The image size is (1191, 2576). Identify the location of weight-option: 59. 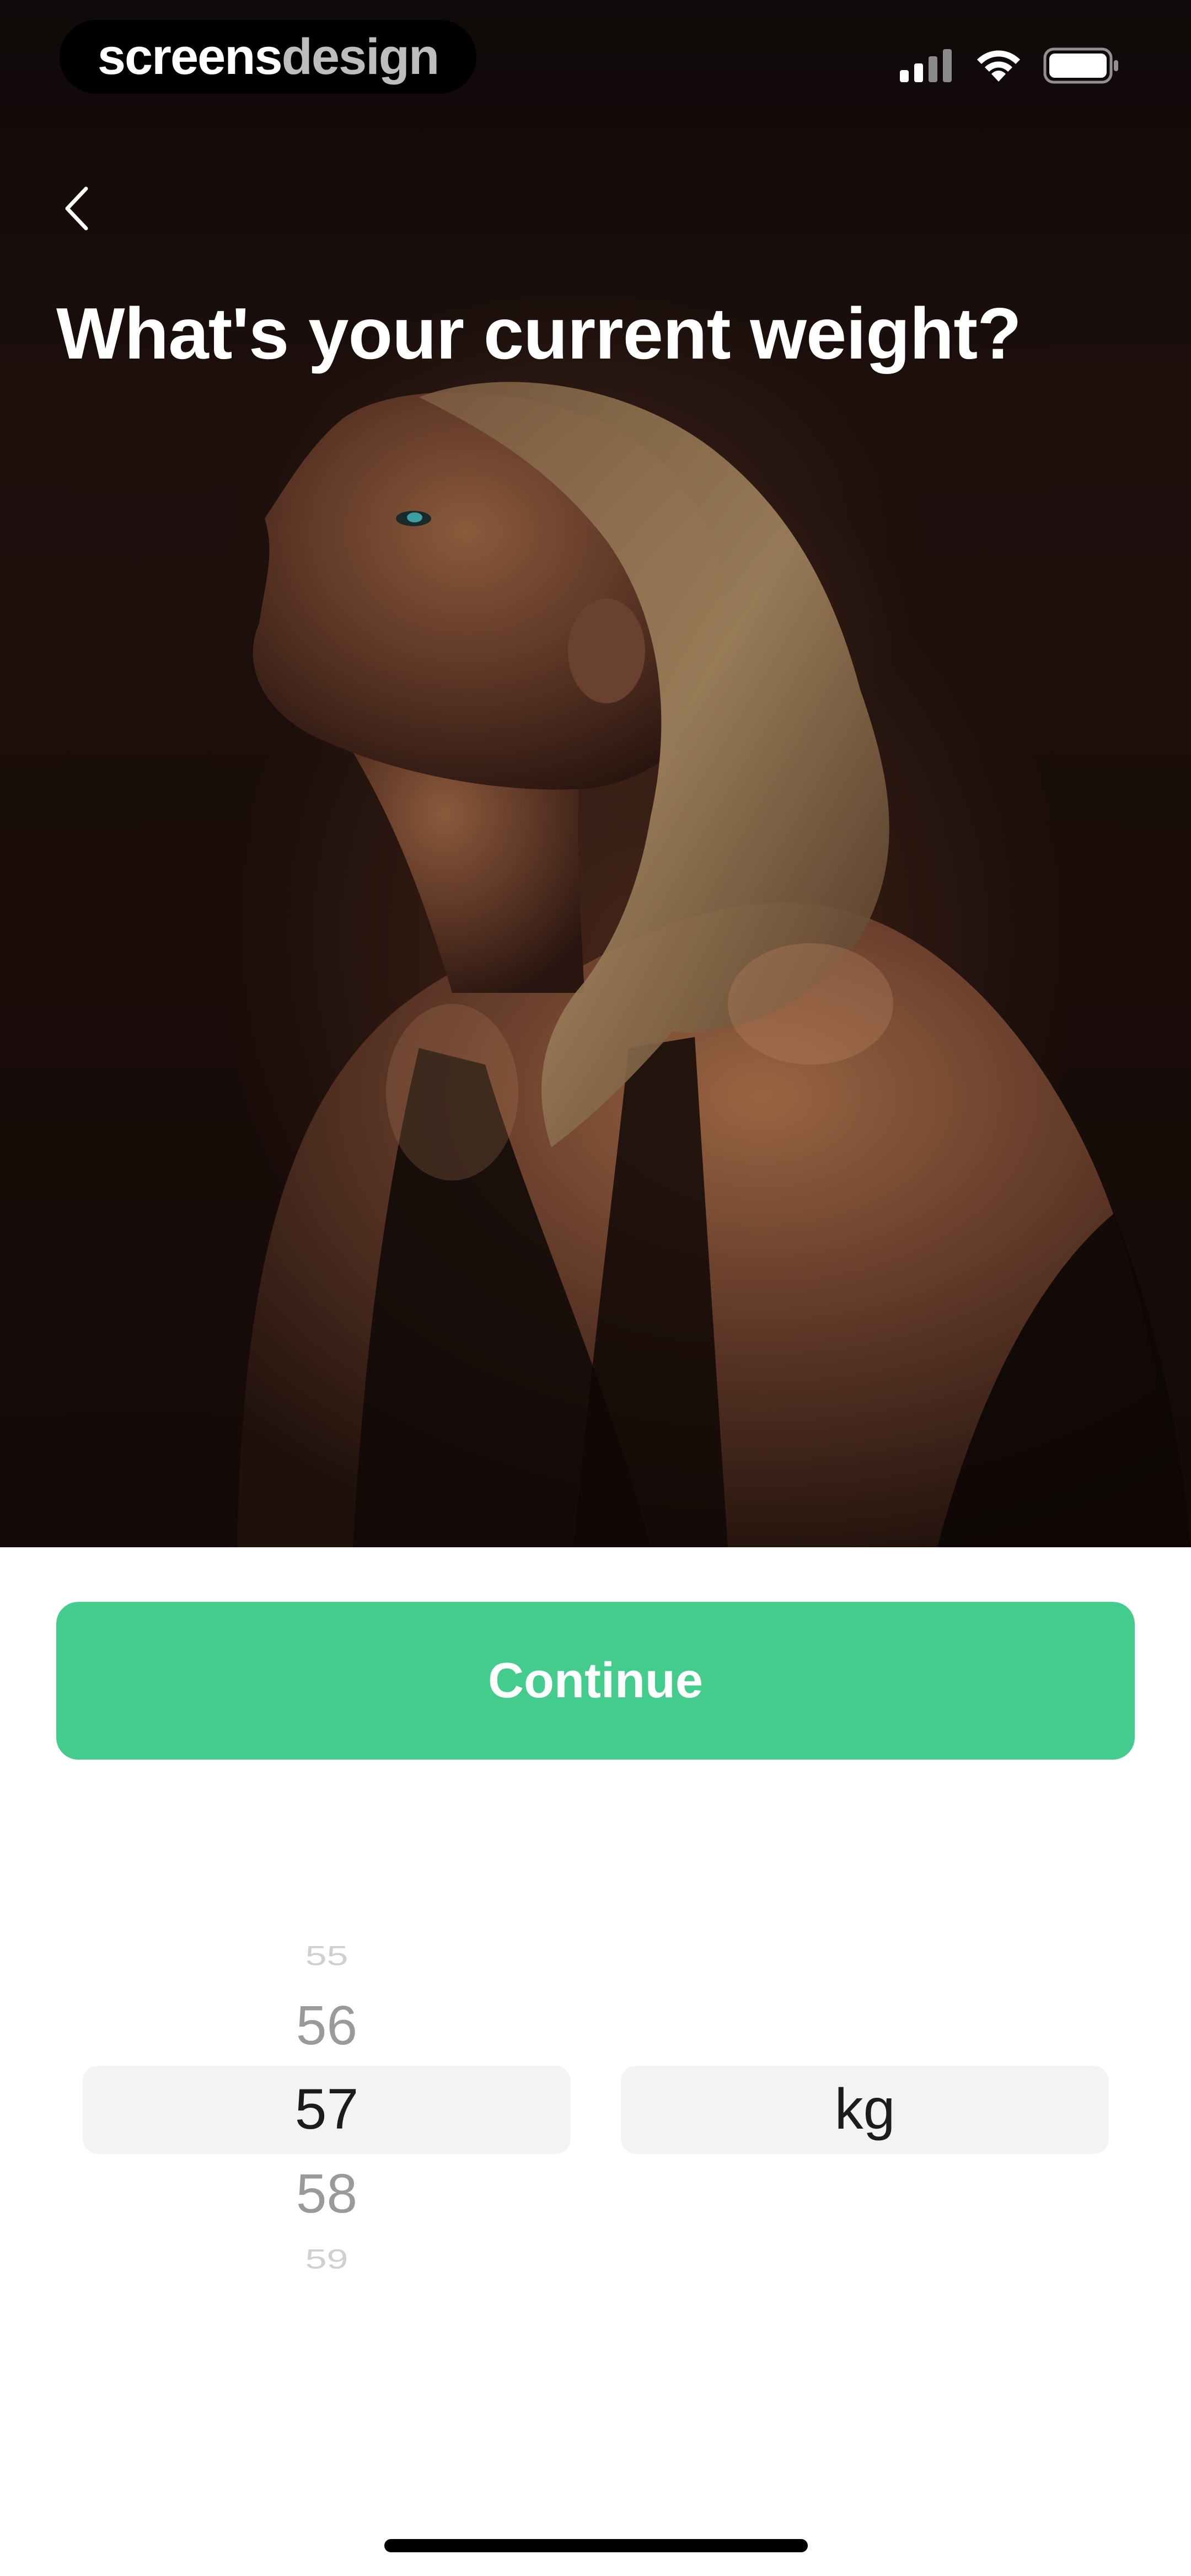
(327, 2259).